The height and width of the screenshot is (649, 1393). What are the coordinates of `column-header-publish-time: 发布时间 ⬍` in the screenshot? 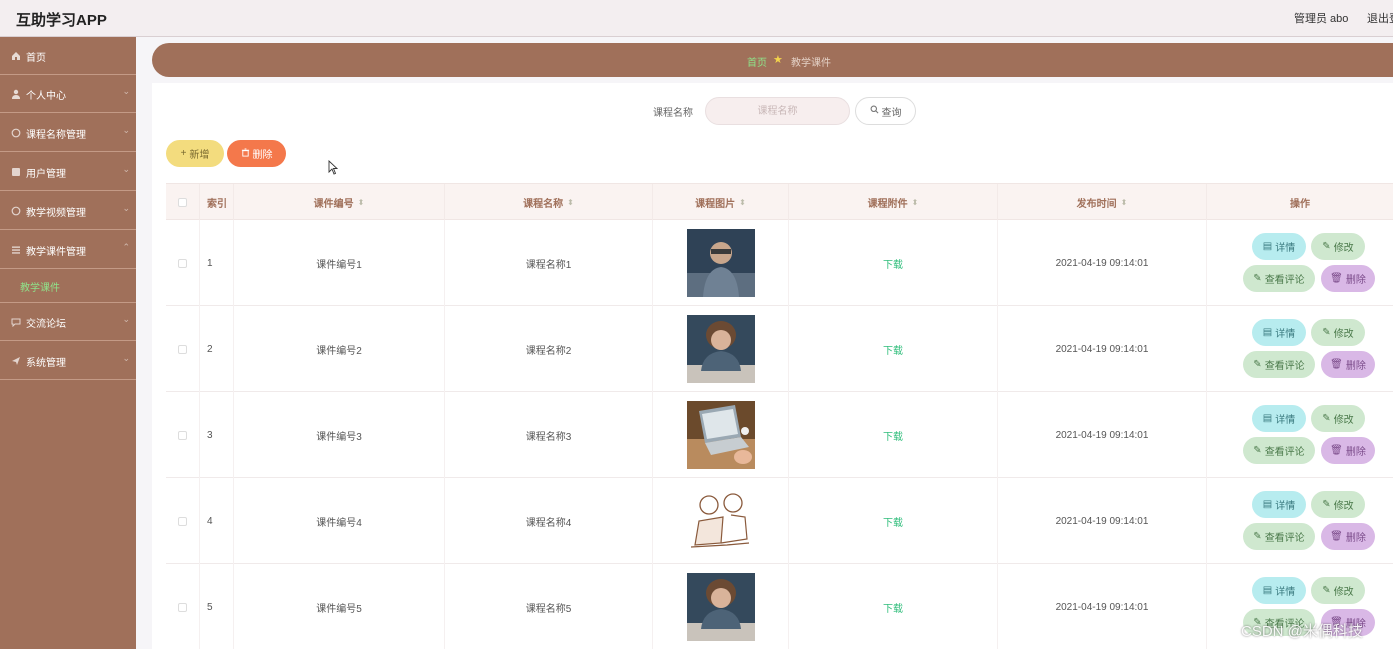 It's located at (1102, 202).